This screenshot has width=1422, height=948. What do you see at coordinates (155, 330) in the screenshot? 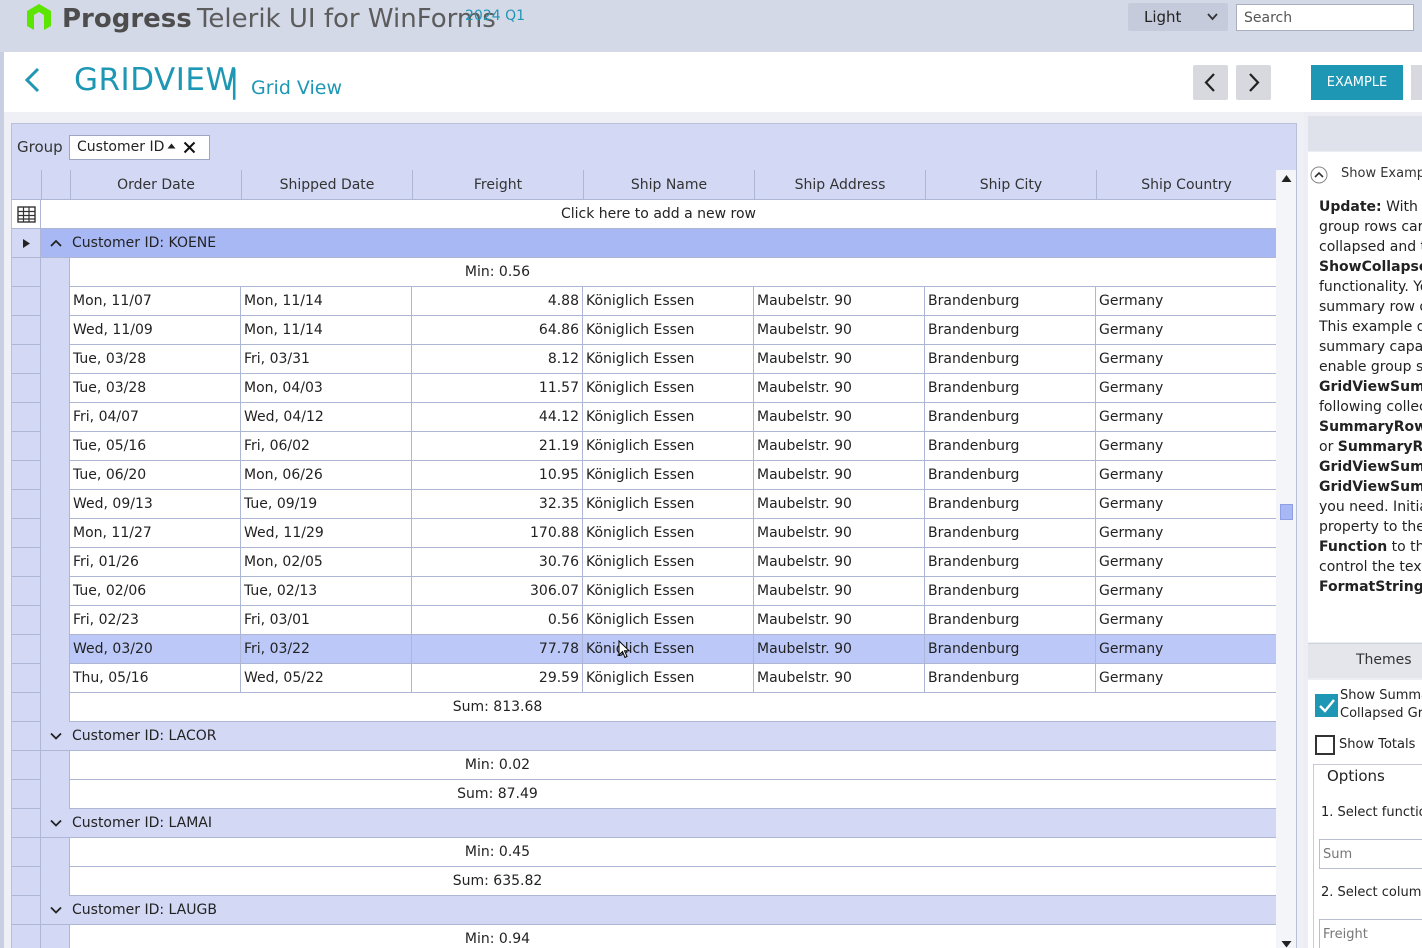
I see `table-cell: Wed, 11/09` at bounding box center [155, 330].